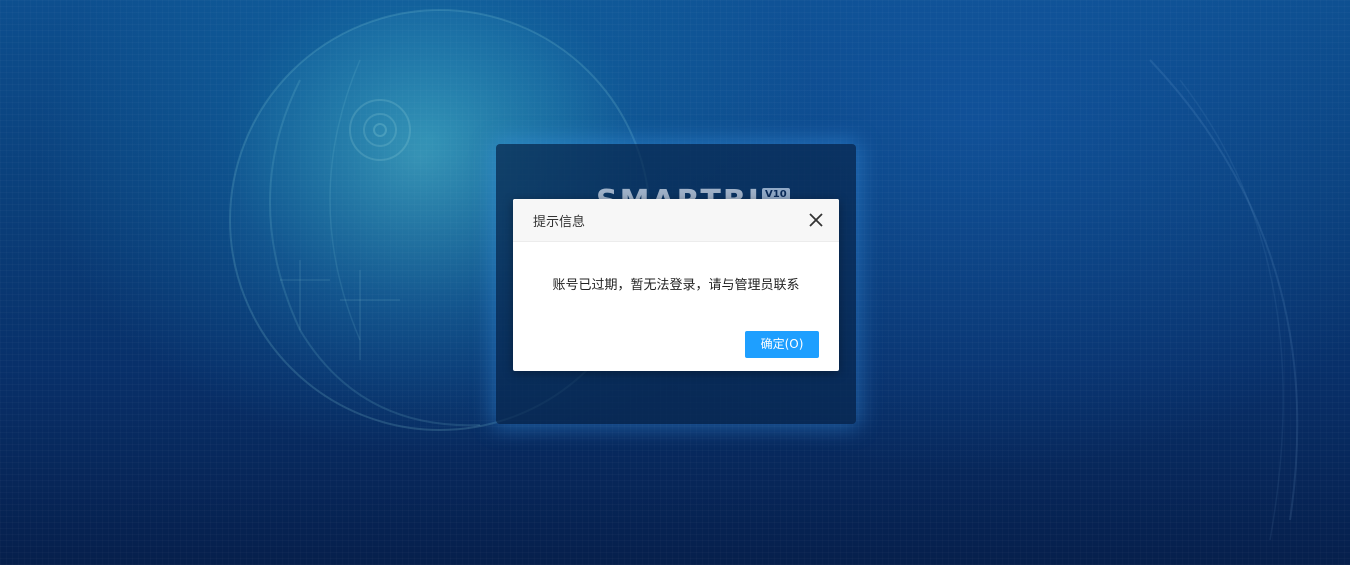  I want to click on close-icon, so click(816, 220).